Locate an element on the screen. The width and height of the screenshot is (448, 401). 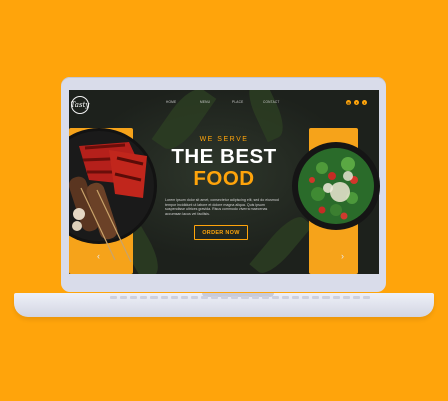
nav-contact: CONTACT is located at coordinates (271, 102).